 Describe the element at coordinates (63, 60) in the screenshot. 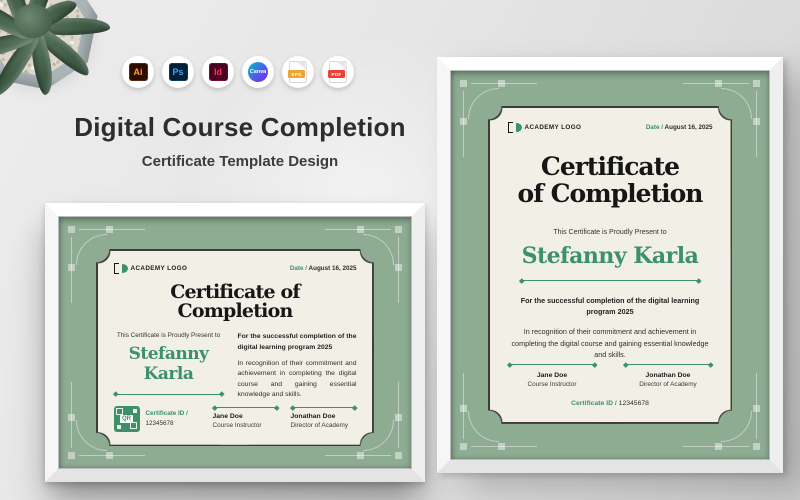

I see `succulent-plant` at that location.